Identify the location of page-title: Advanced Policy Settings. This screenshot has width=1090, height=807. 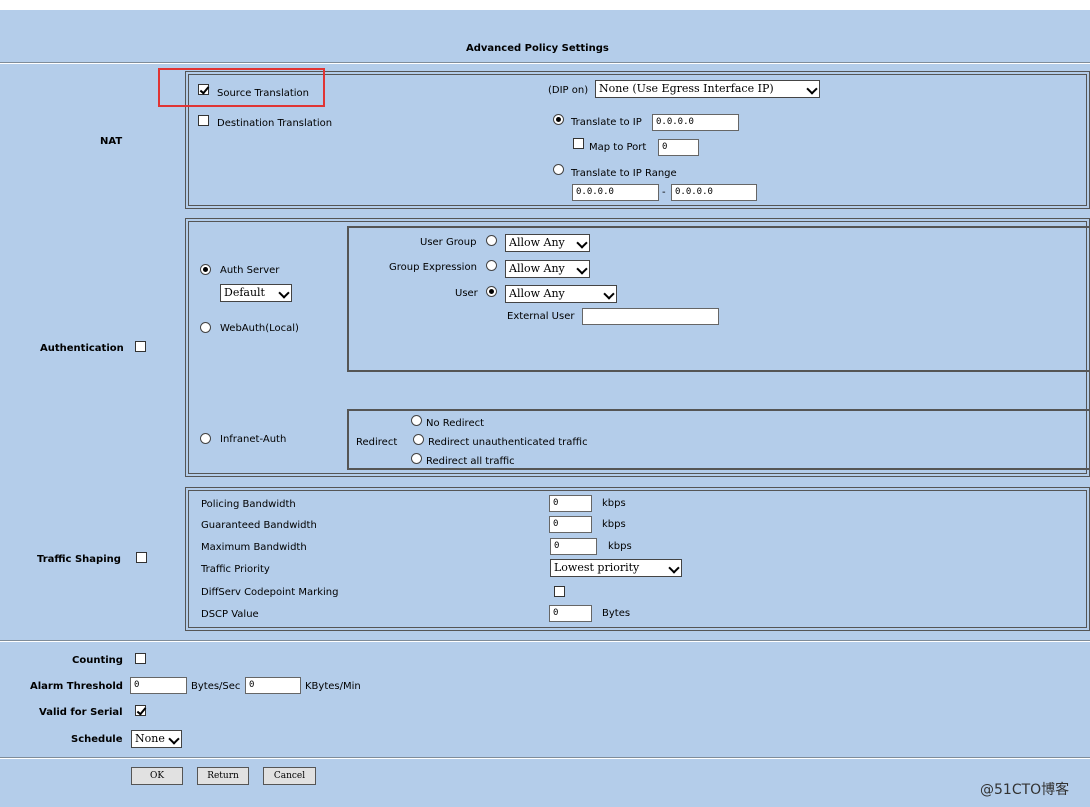
(537, 48).